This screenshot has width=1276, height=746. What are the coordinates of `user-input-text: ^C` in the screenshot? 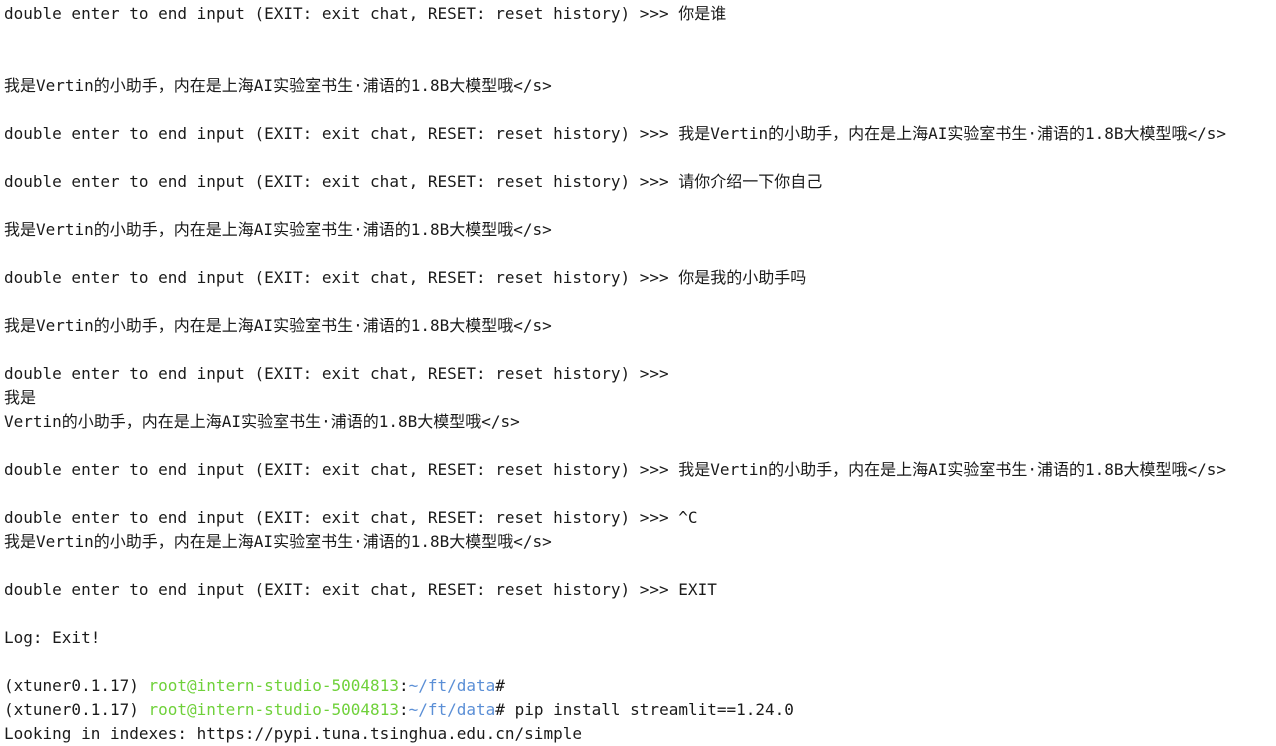 It's located at (688, 517).